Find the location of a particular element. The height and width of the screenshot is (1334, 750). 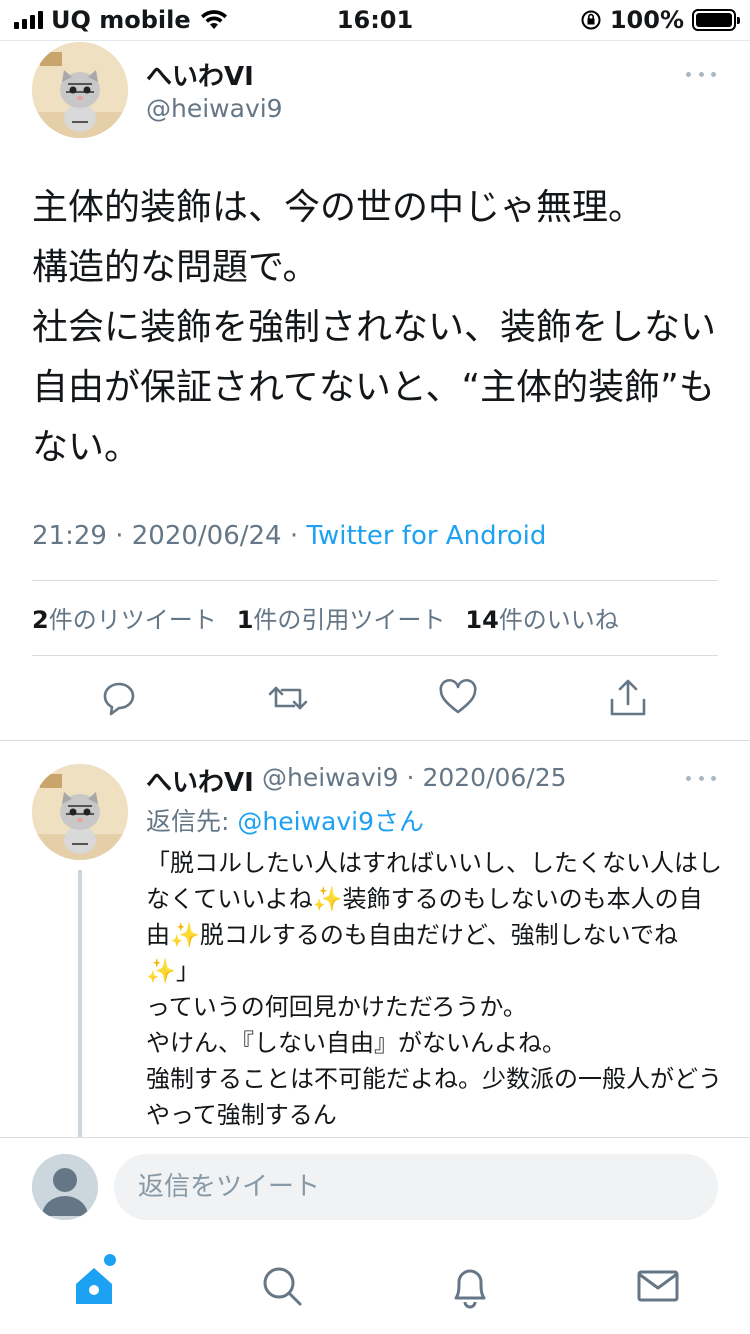

share-icon is located at coordinates (628, 698).